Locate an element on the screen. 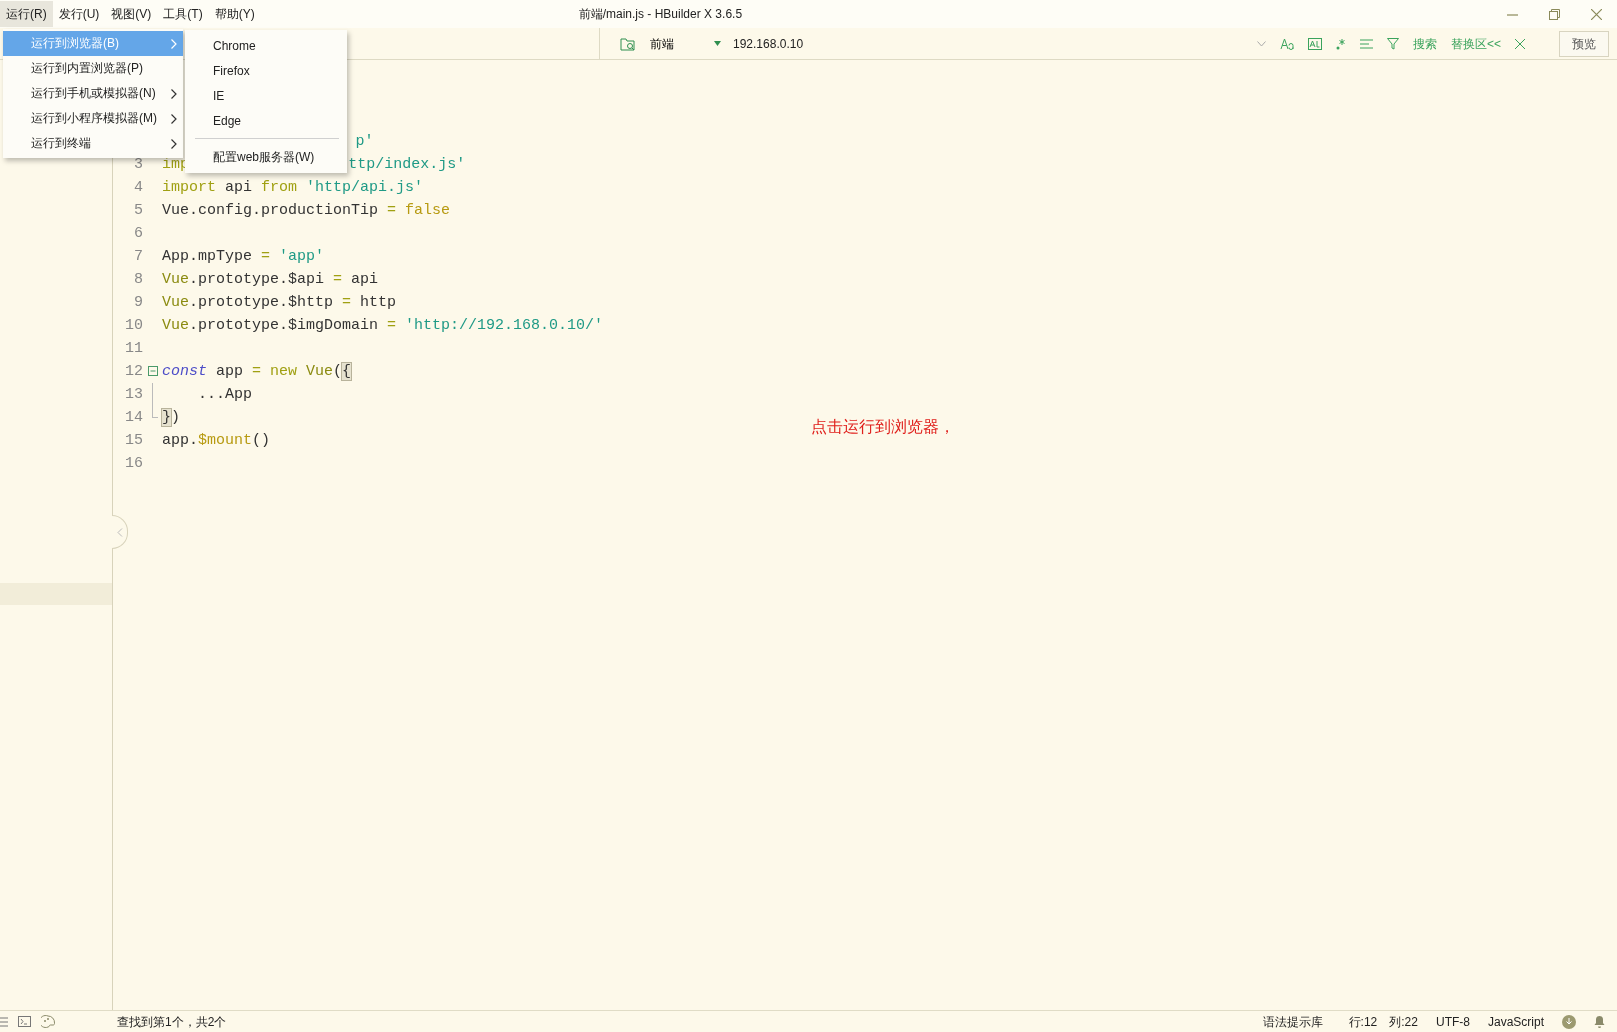 The width and height of the screenshot is (1617, 1032). lines-icon is located at coordinates (1366, 43).